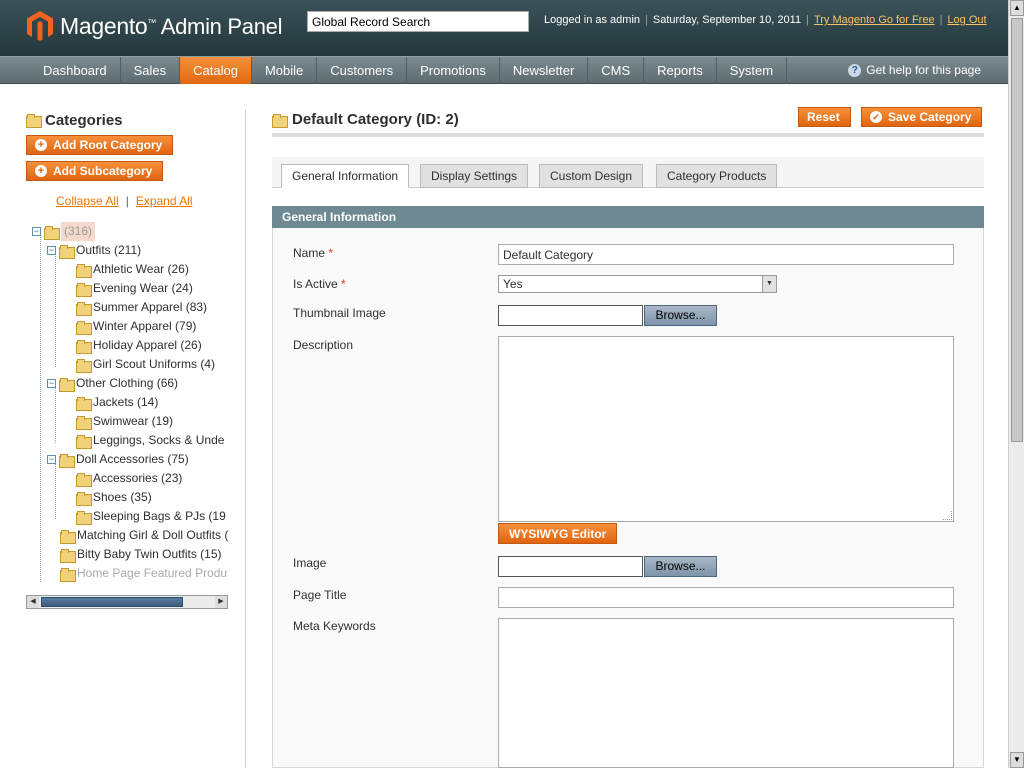 The image size is (1024, 768). I want to click on nav-promotions: Promotions, so click(453, 70).